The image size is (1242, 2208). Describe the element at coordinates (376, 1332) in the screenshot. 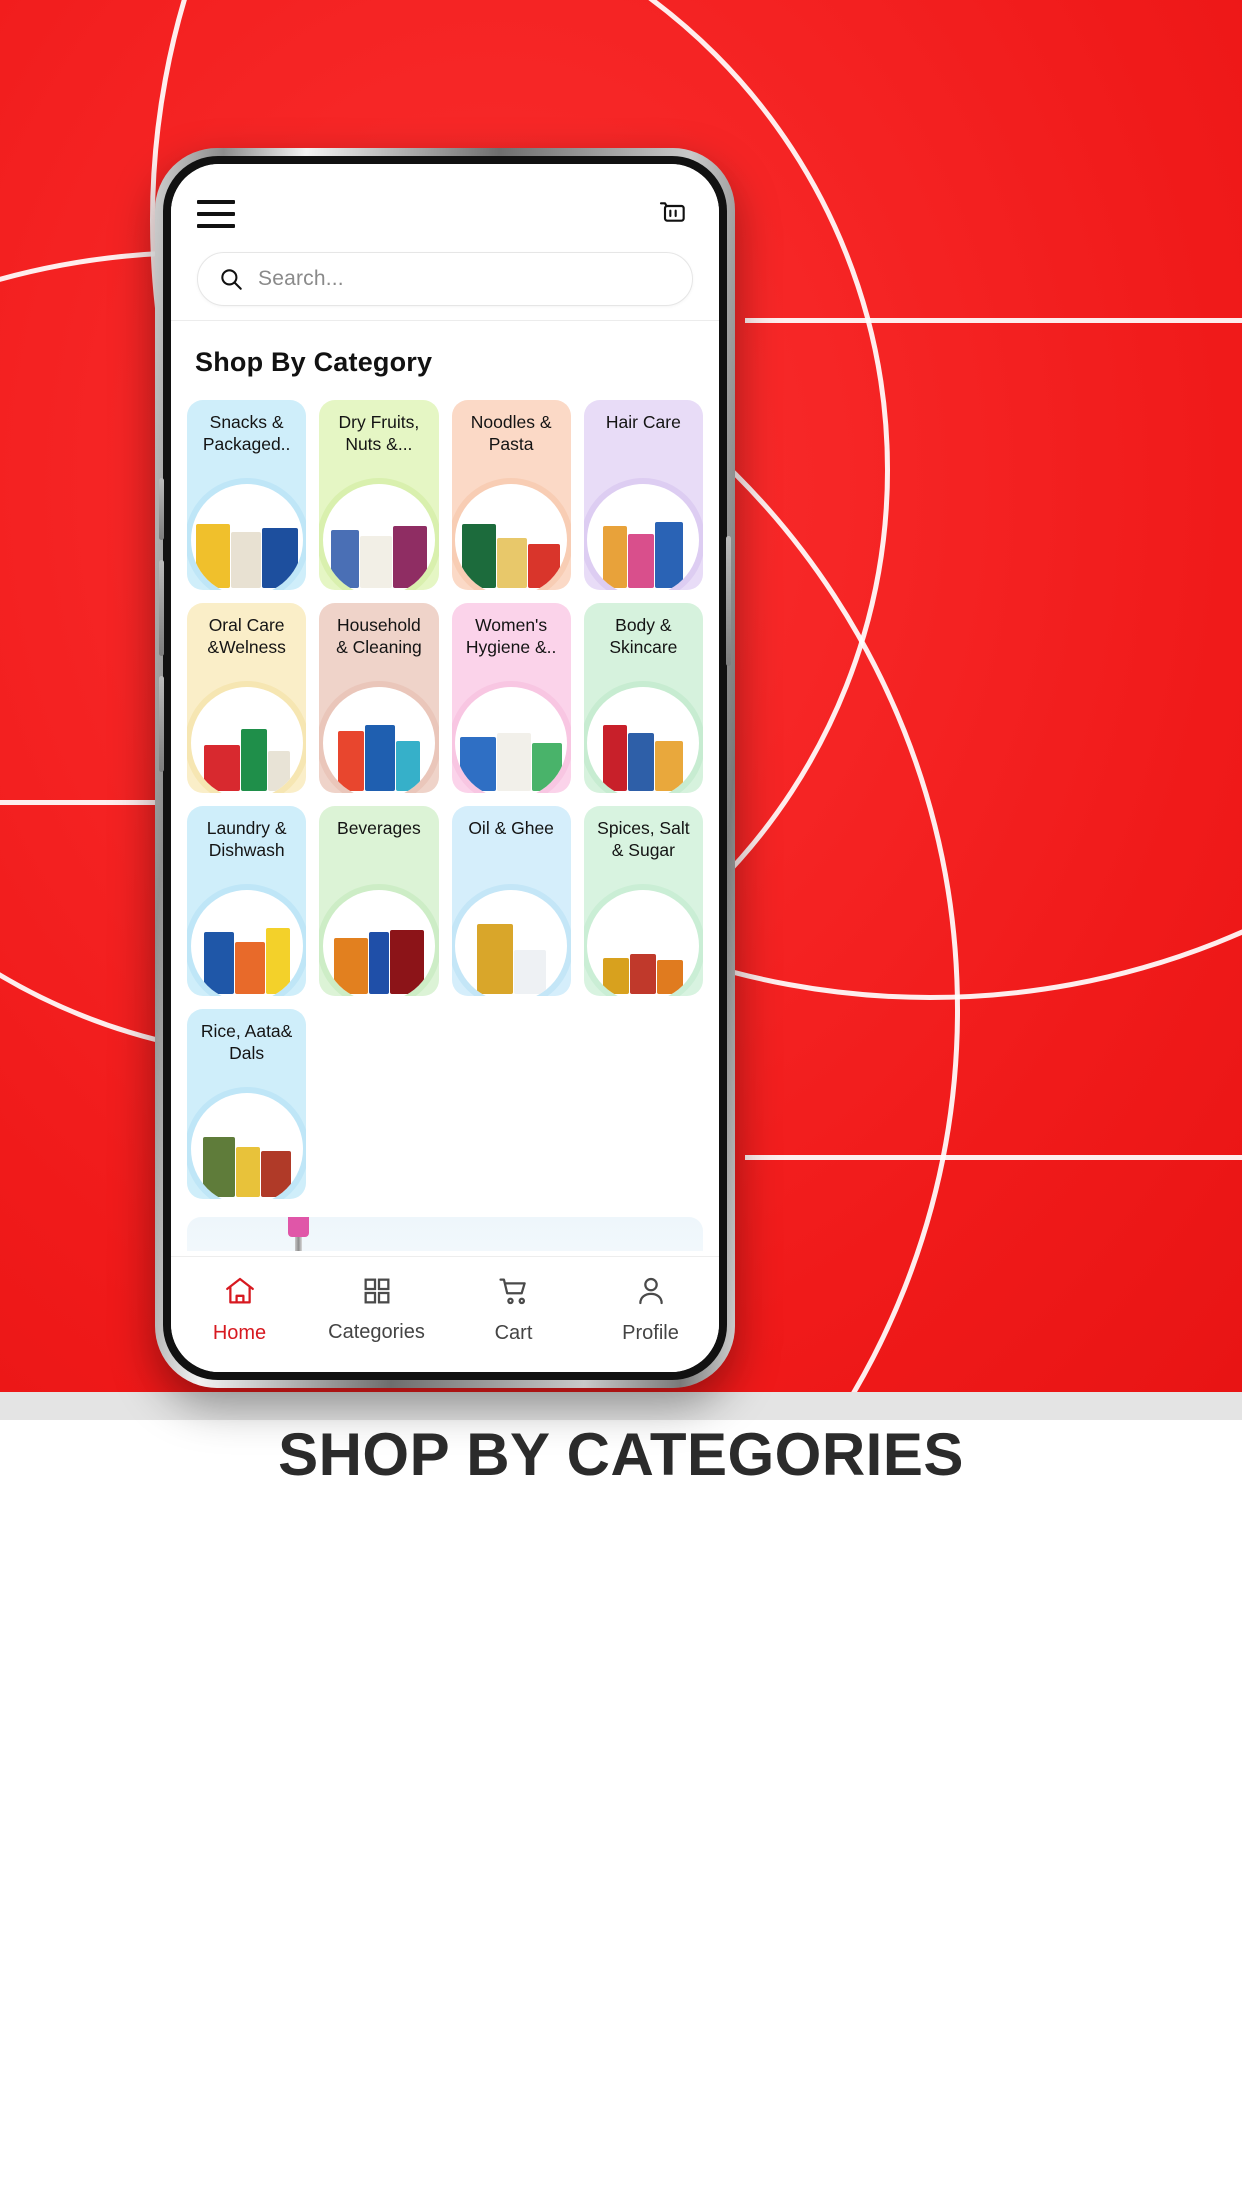

I see `nav-label: Categories` at that location.